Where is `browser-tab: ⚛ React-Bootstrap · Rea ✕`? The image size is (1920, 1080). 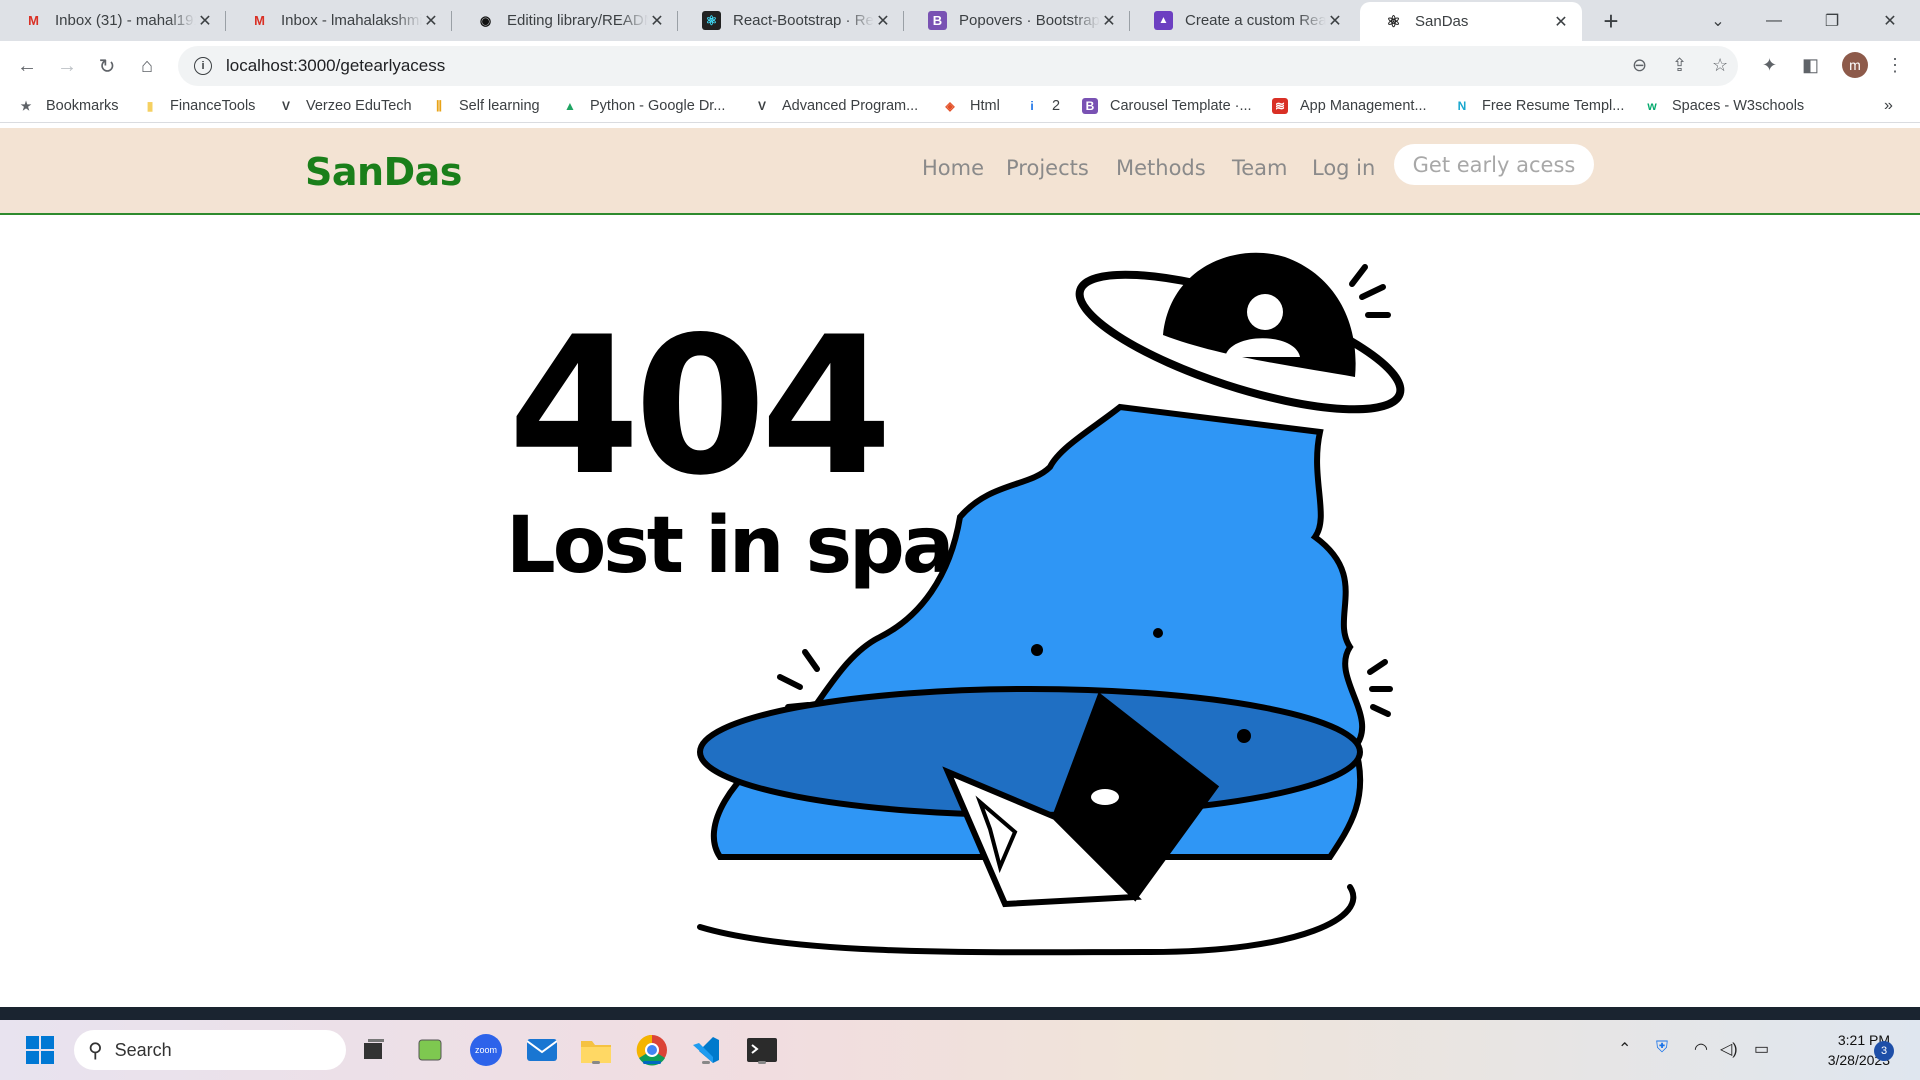 browser-tab: ⚛ React-Bootstrap · Rea ✕ is located at coordinates (791, 20).